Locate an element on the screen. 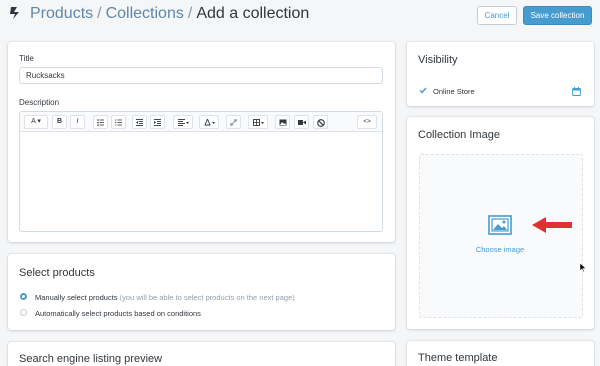 This screenshot has height=366, width=600. video-icon is located at coordinates (301, 122).